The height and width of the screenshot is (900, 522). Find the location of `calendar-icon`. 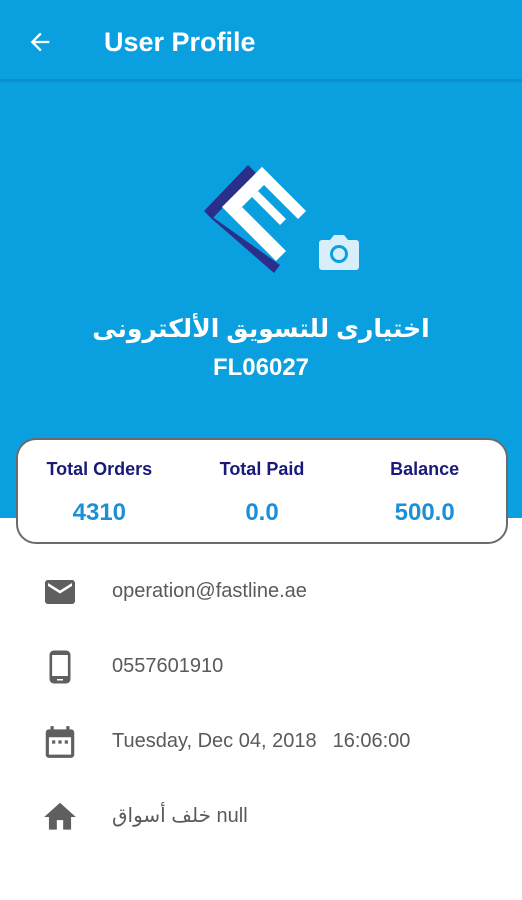

calendar-icon is located at coordinates (60, 742).